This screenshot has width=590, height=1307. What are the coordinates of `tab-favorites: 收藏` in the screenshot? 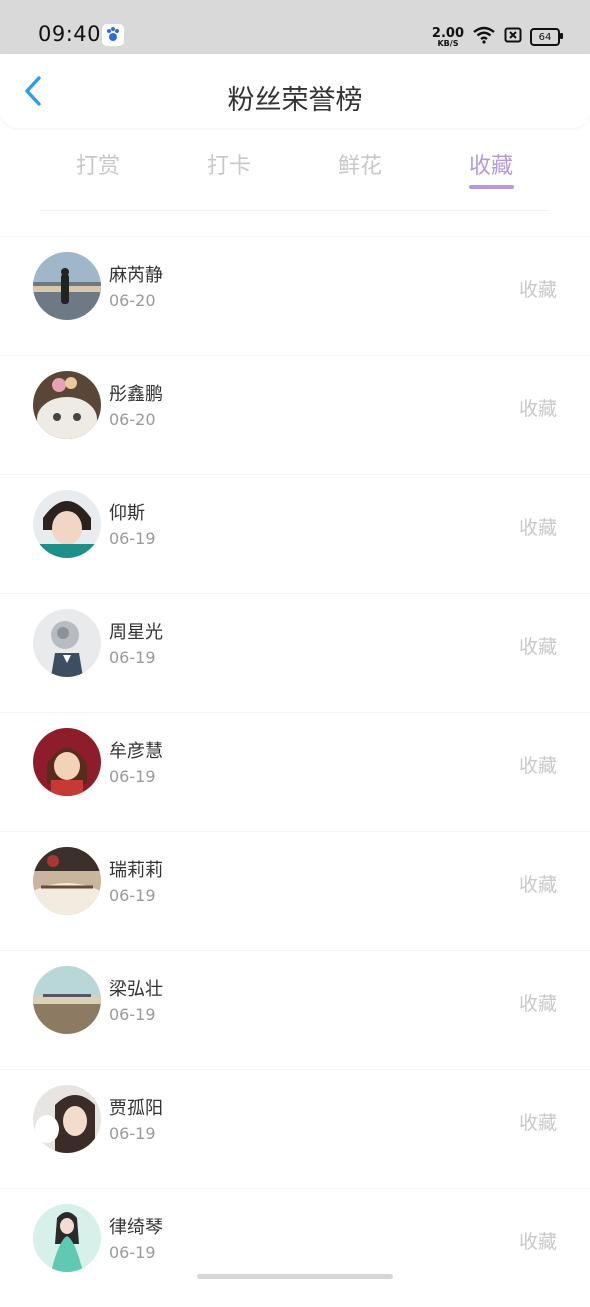 It's located at (491, 164).